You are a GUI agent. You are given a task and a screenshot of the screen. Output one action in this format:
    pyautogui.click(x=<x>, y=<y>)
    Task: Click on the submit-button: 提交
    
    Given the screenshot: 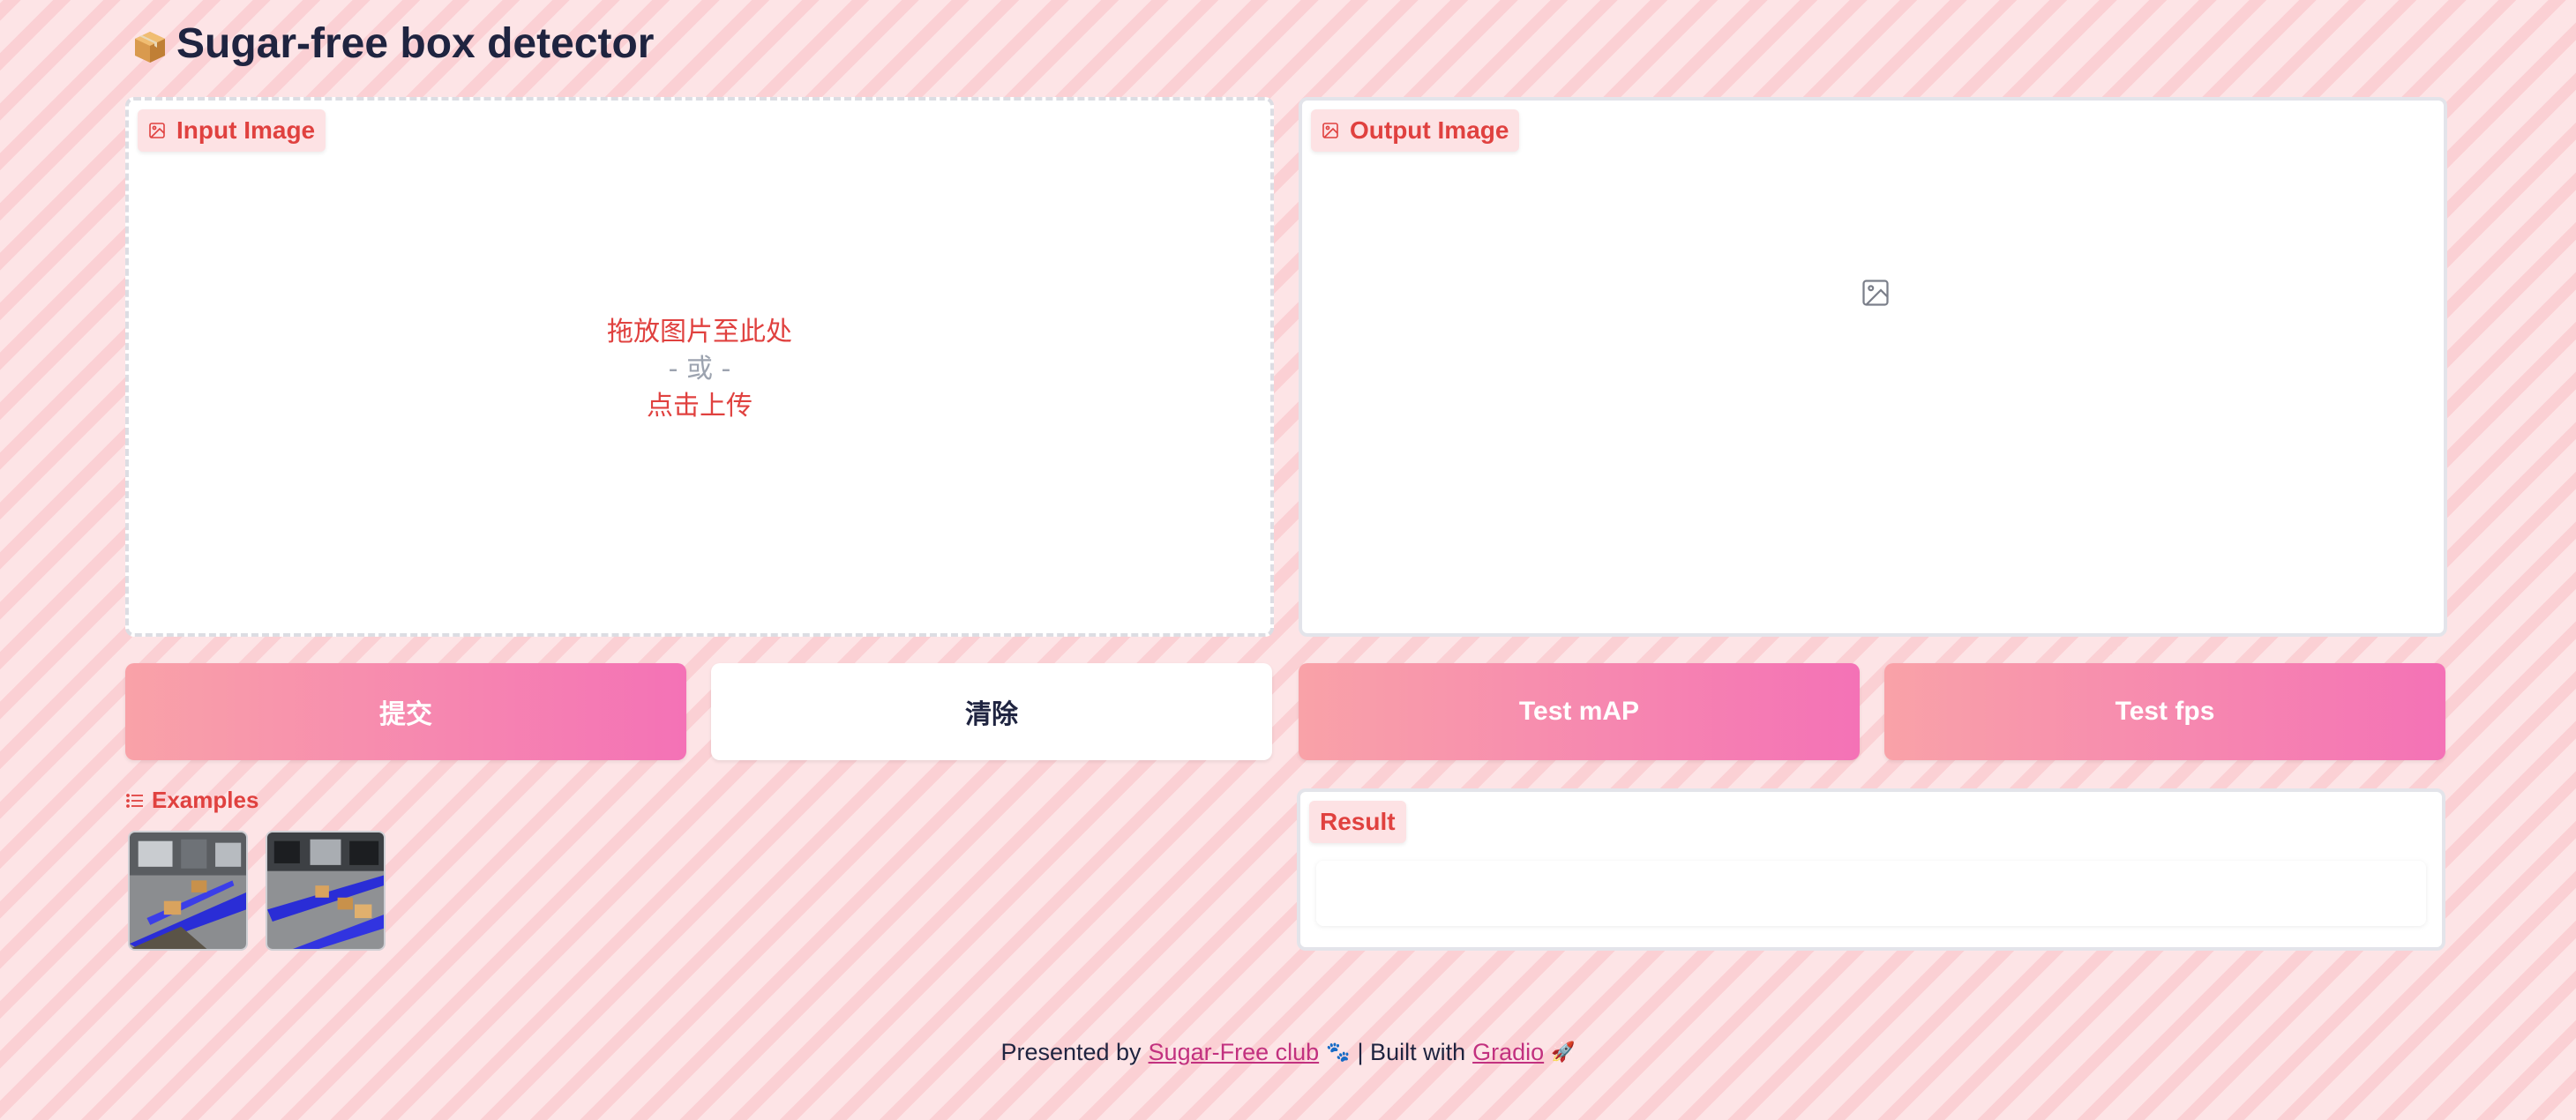 What is the action you would take?
    pyautogui.click(x=406, y=711)
    